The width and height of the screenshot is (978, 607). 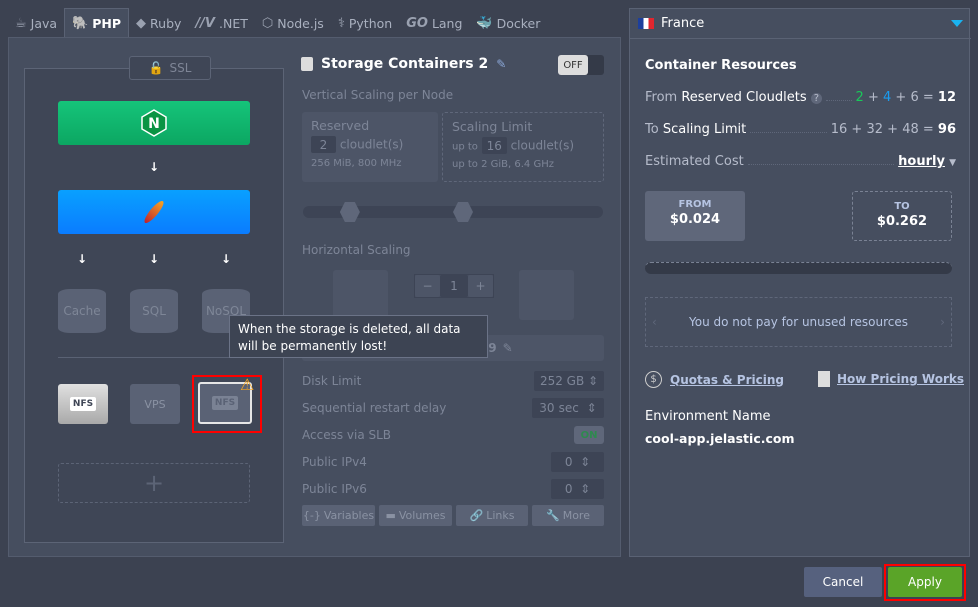 What do you see at coordinates (721, 65) in the screenshot?
I see `resources-title: Container Resources` at bounding box center [721, 65].